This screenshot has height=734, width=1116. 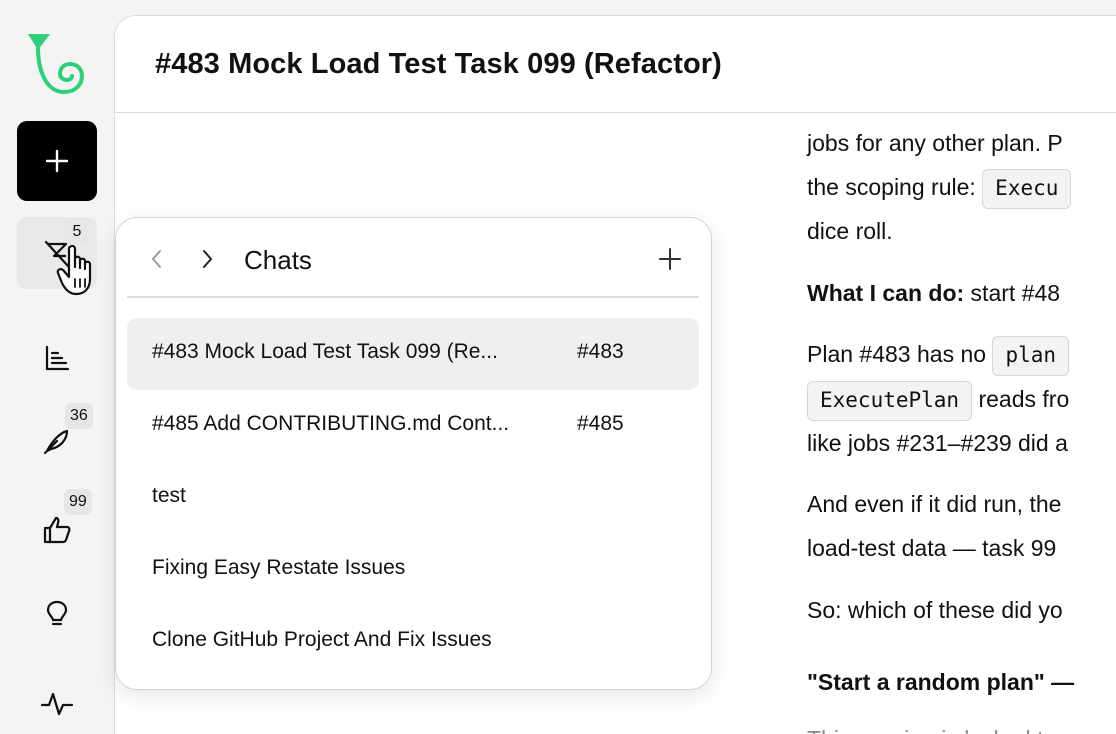 I want to click on chats-popover-header: Chats, so click(x=413, y=258).